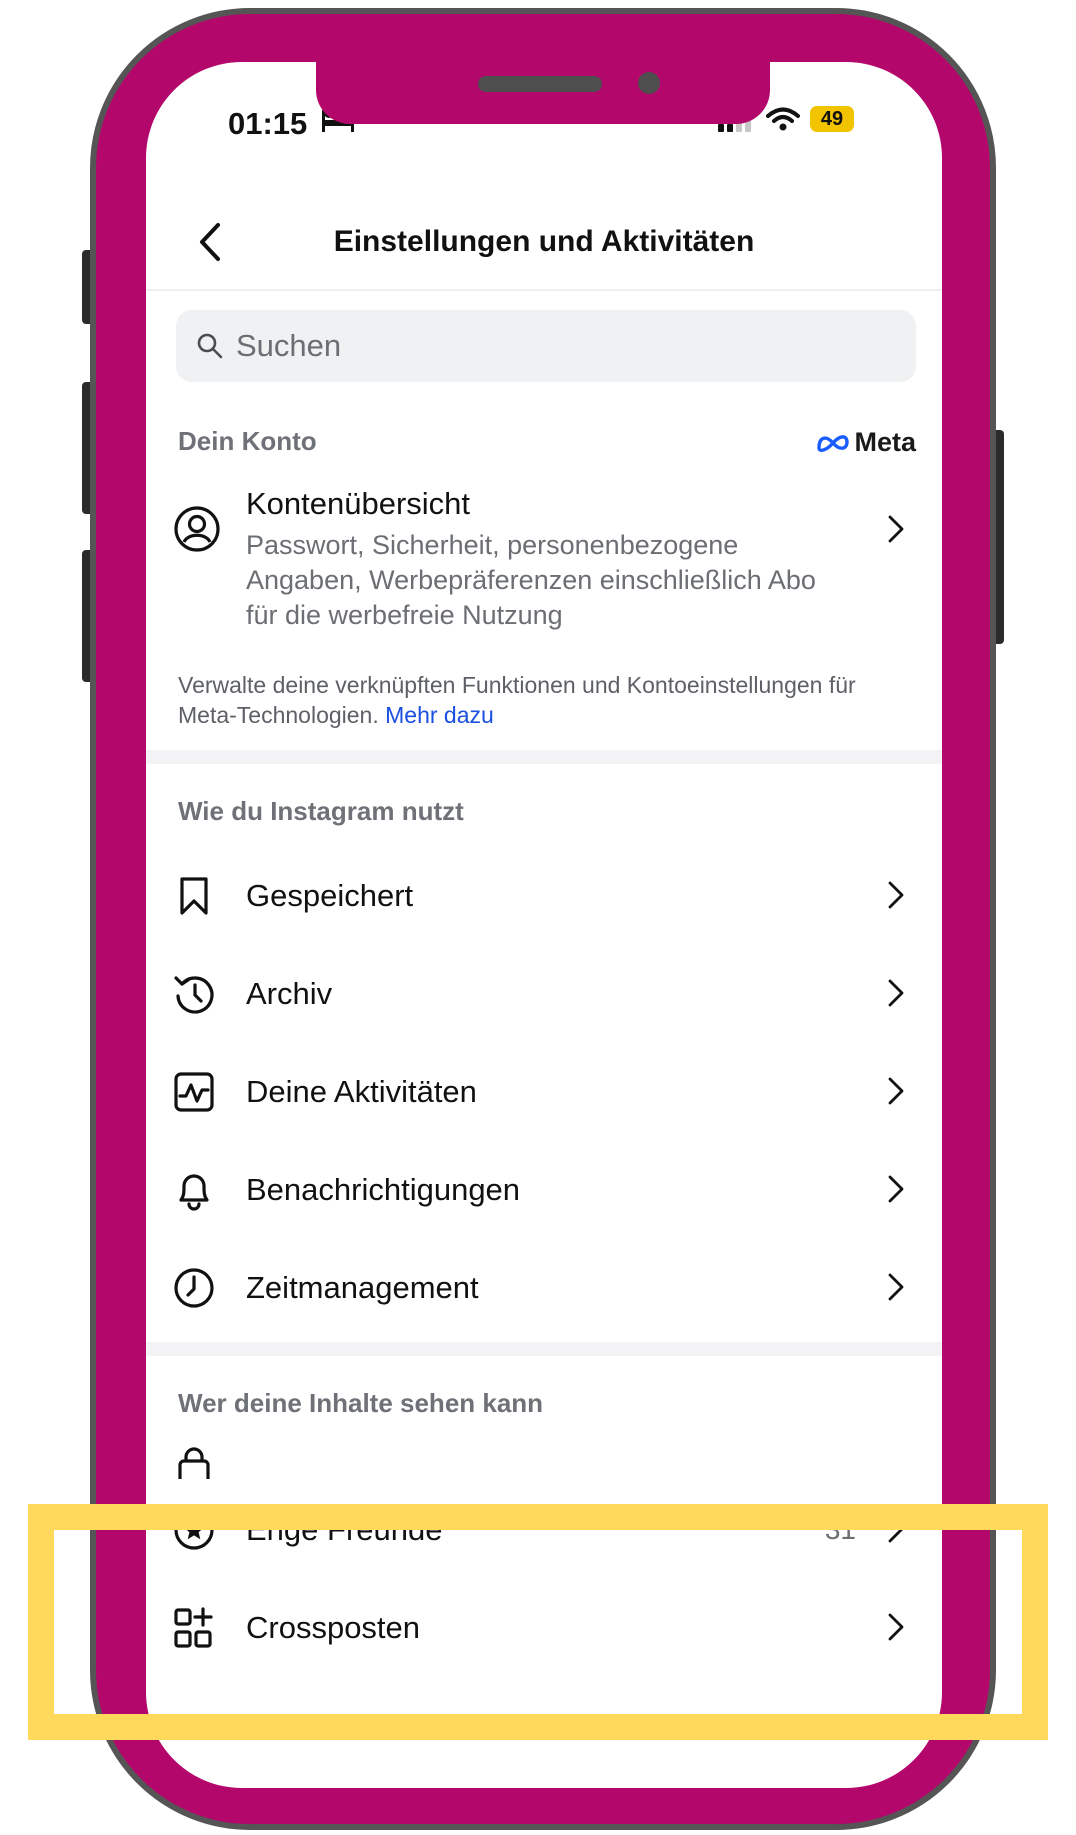  What do you see at coordinates (543, 93) in the screenshot?
I see `phone-notch` at bounding box center [543, 93].